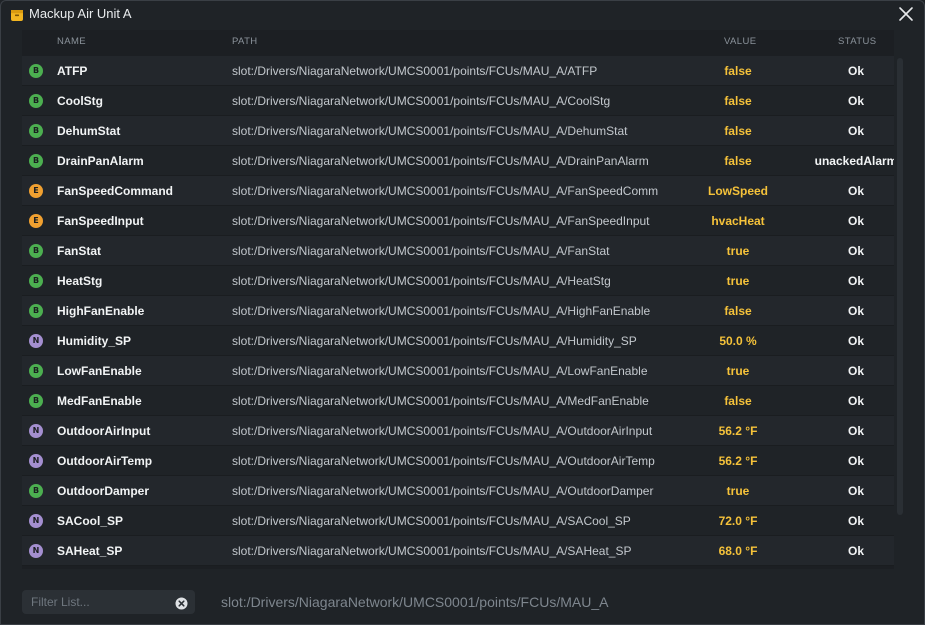 This screenshot has height=625, width=925. I want to click on point-name: MedFanEnable, so click(99, 401).